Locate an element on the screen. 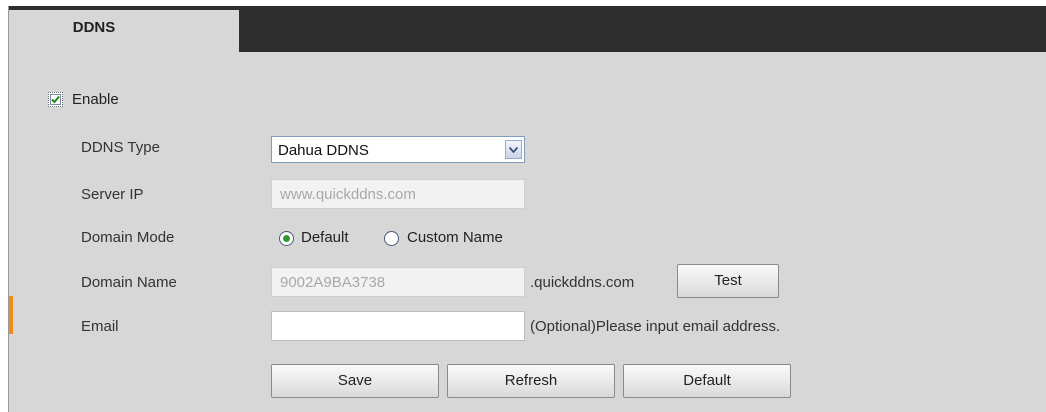  test-button: Test is located at coordinates (728, 281).